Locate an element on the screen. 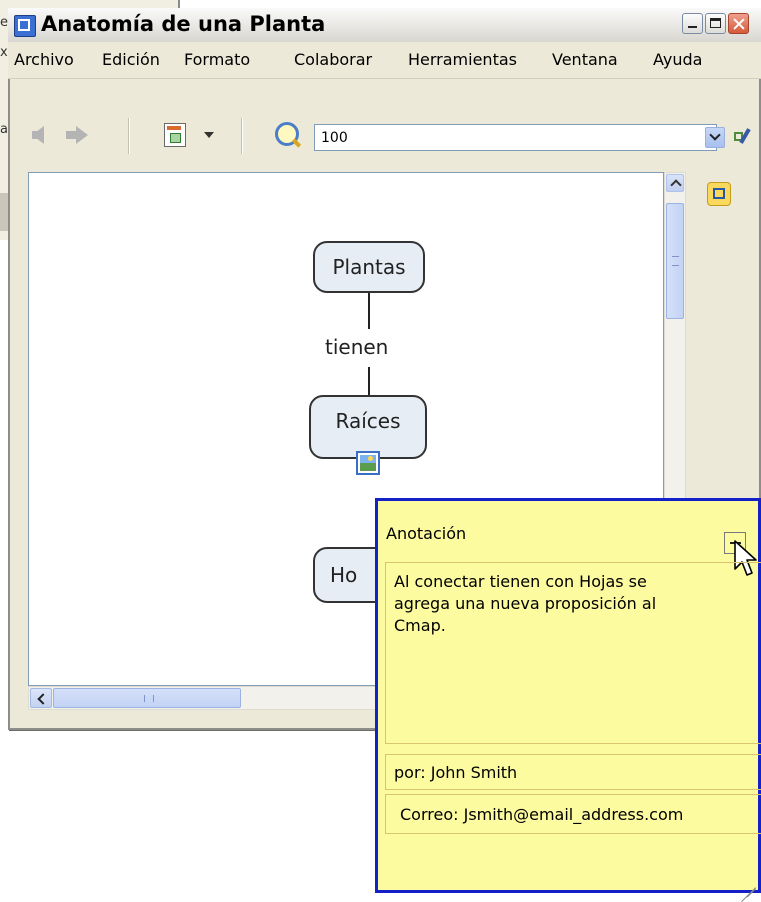  annotation-title: Anotación is located at coordinates (426, 533).